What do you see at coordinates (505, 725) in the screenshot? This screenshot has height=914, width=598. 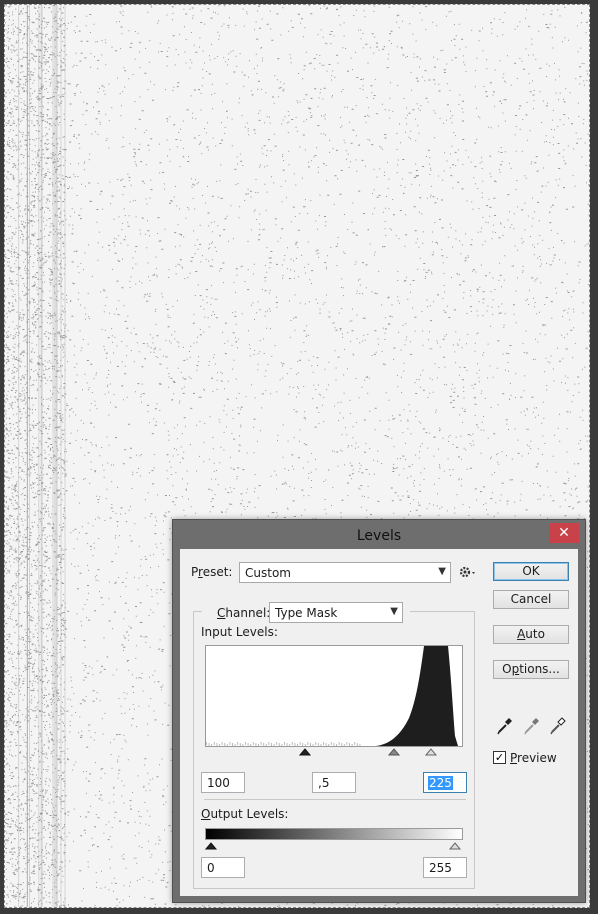 I see `black-point-eyedropper-icon` at bounding box center [505, 725].